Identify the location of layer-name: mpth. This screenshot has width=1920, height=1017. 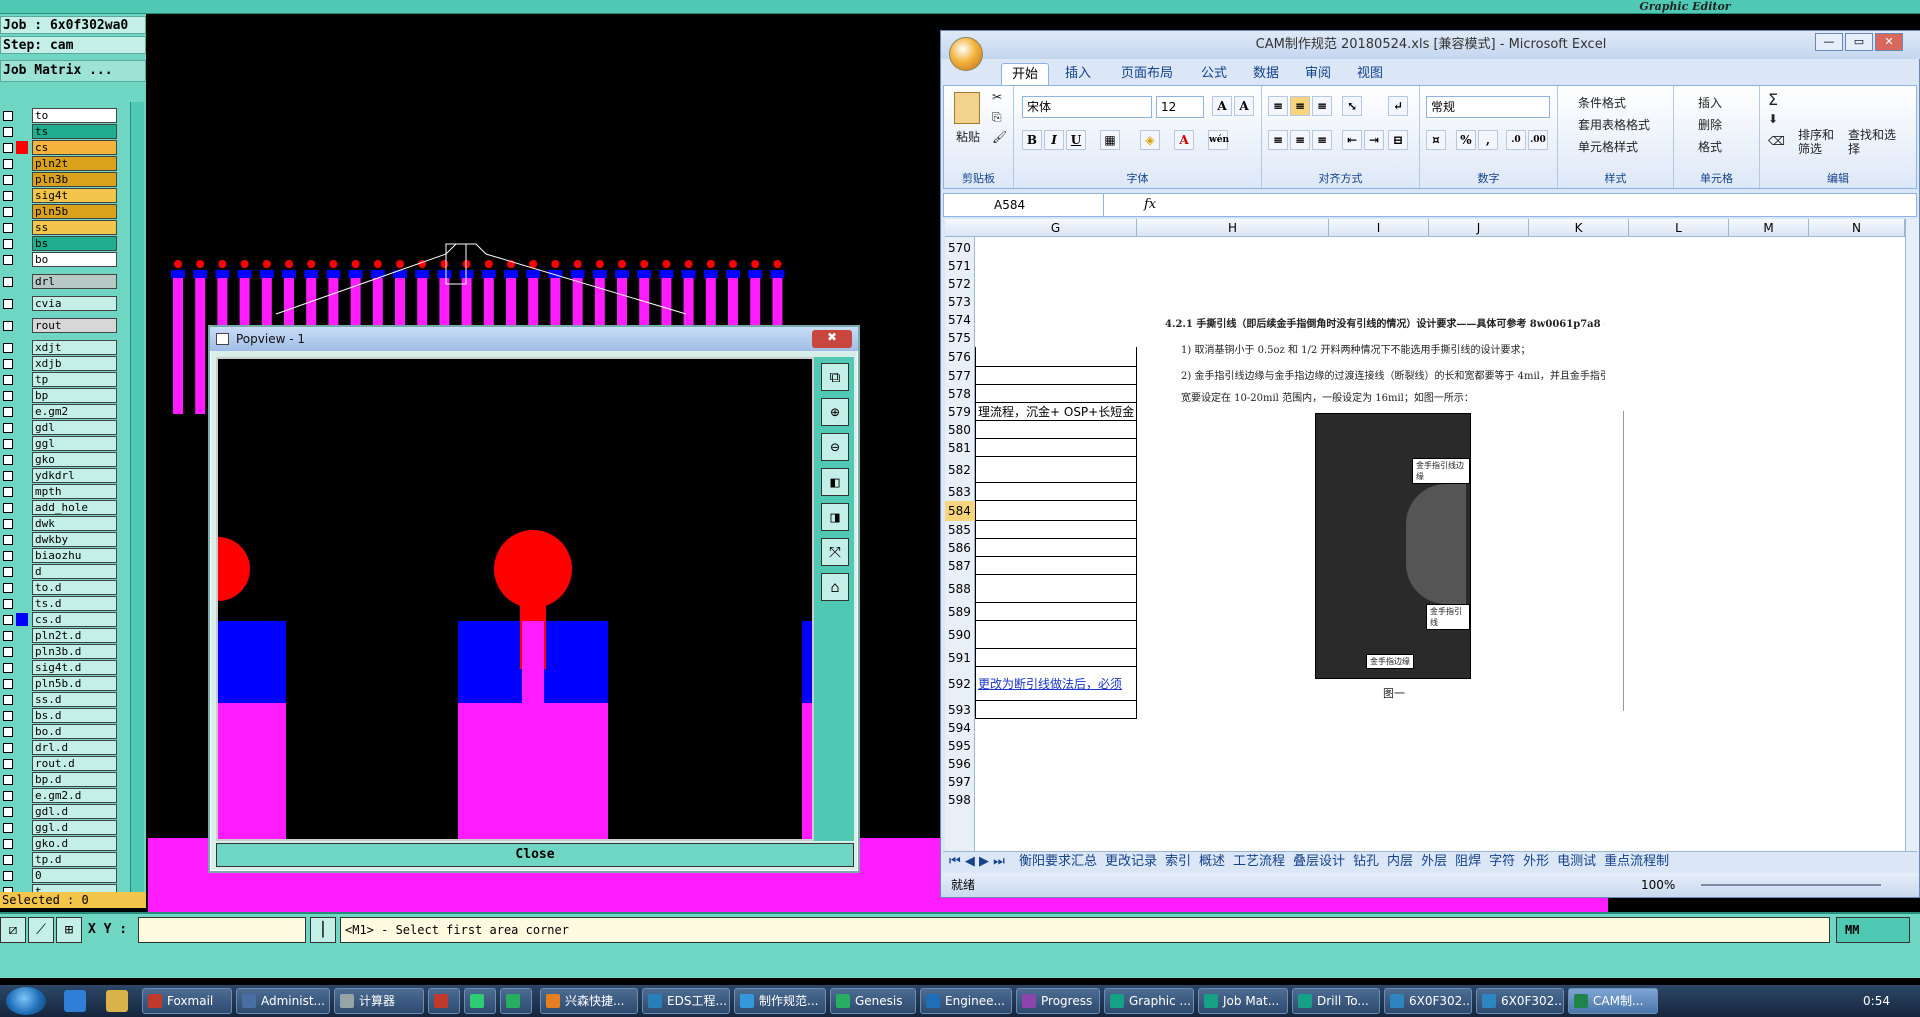
(74, 491).